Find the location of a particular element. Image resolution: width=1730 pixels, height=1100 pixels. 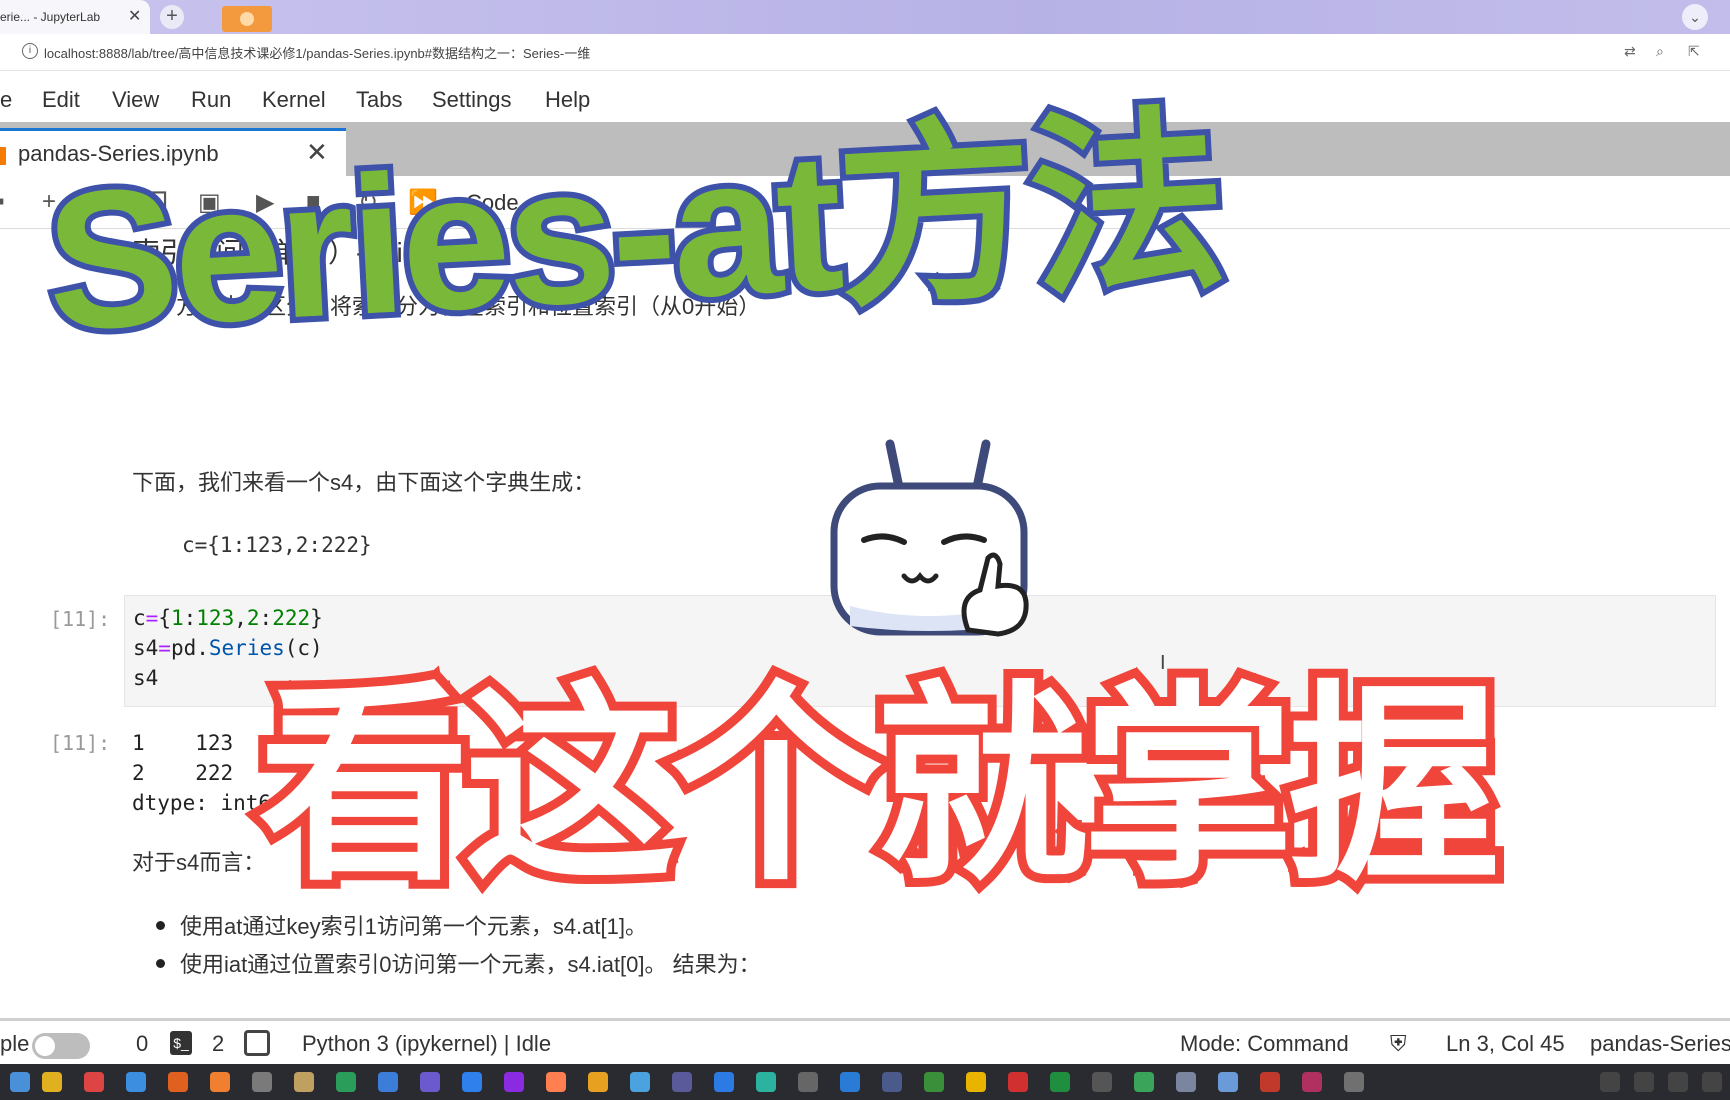

code-line-2: s4=pd.Series(c) is located at coordinates (228, 648).